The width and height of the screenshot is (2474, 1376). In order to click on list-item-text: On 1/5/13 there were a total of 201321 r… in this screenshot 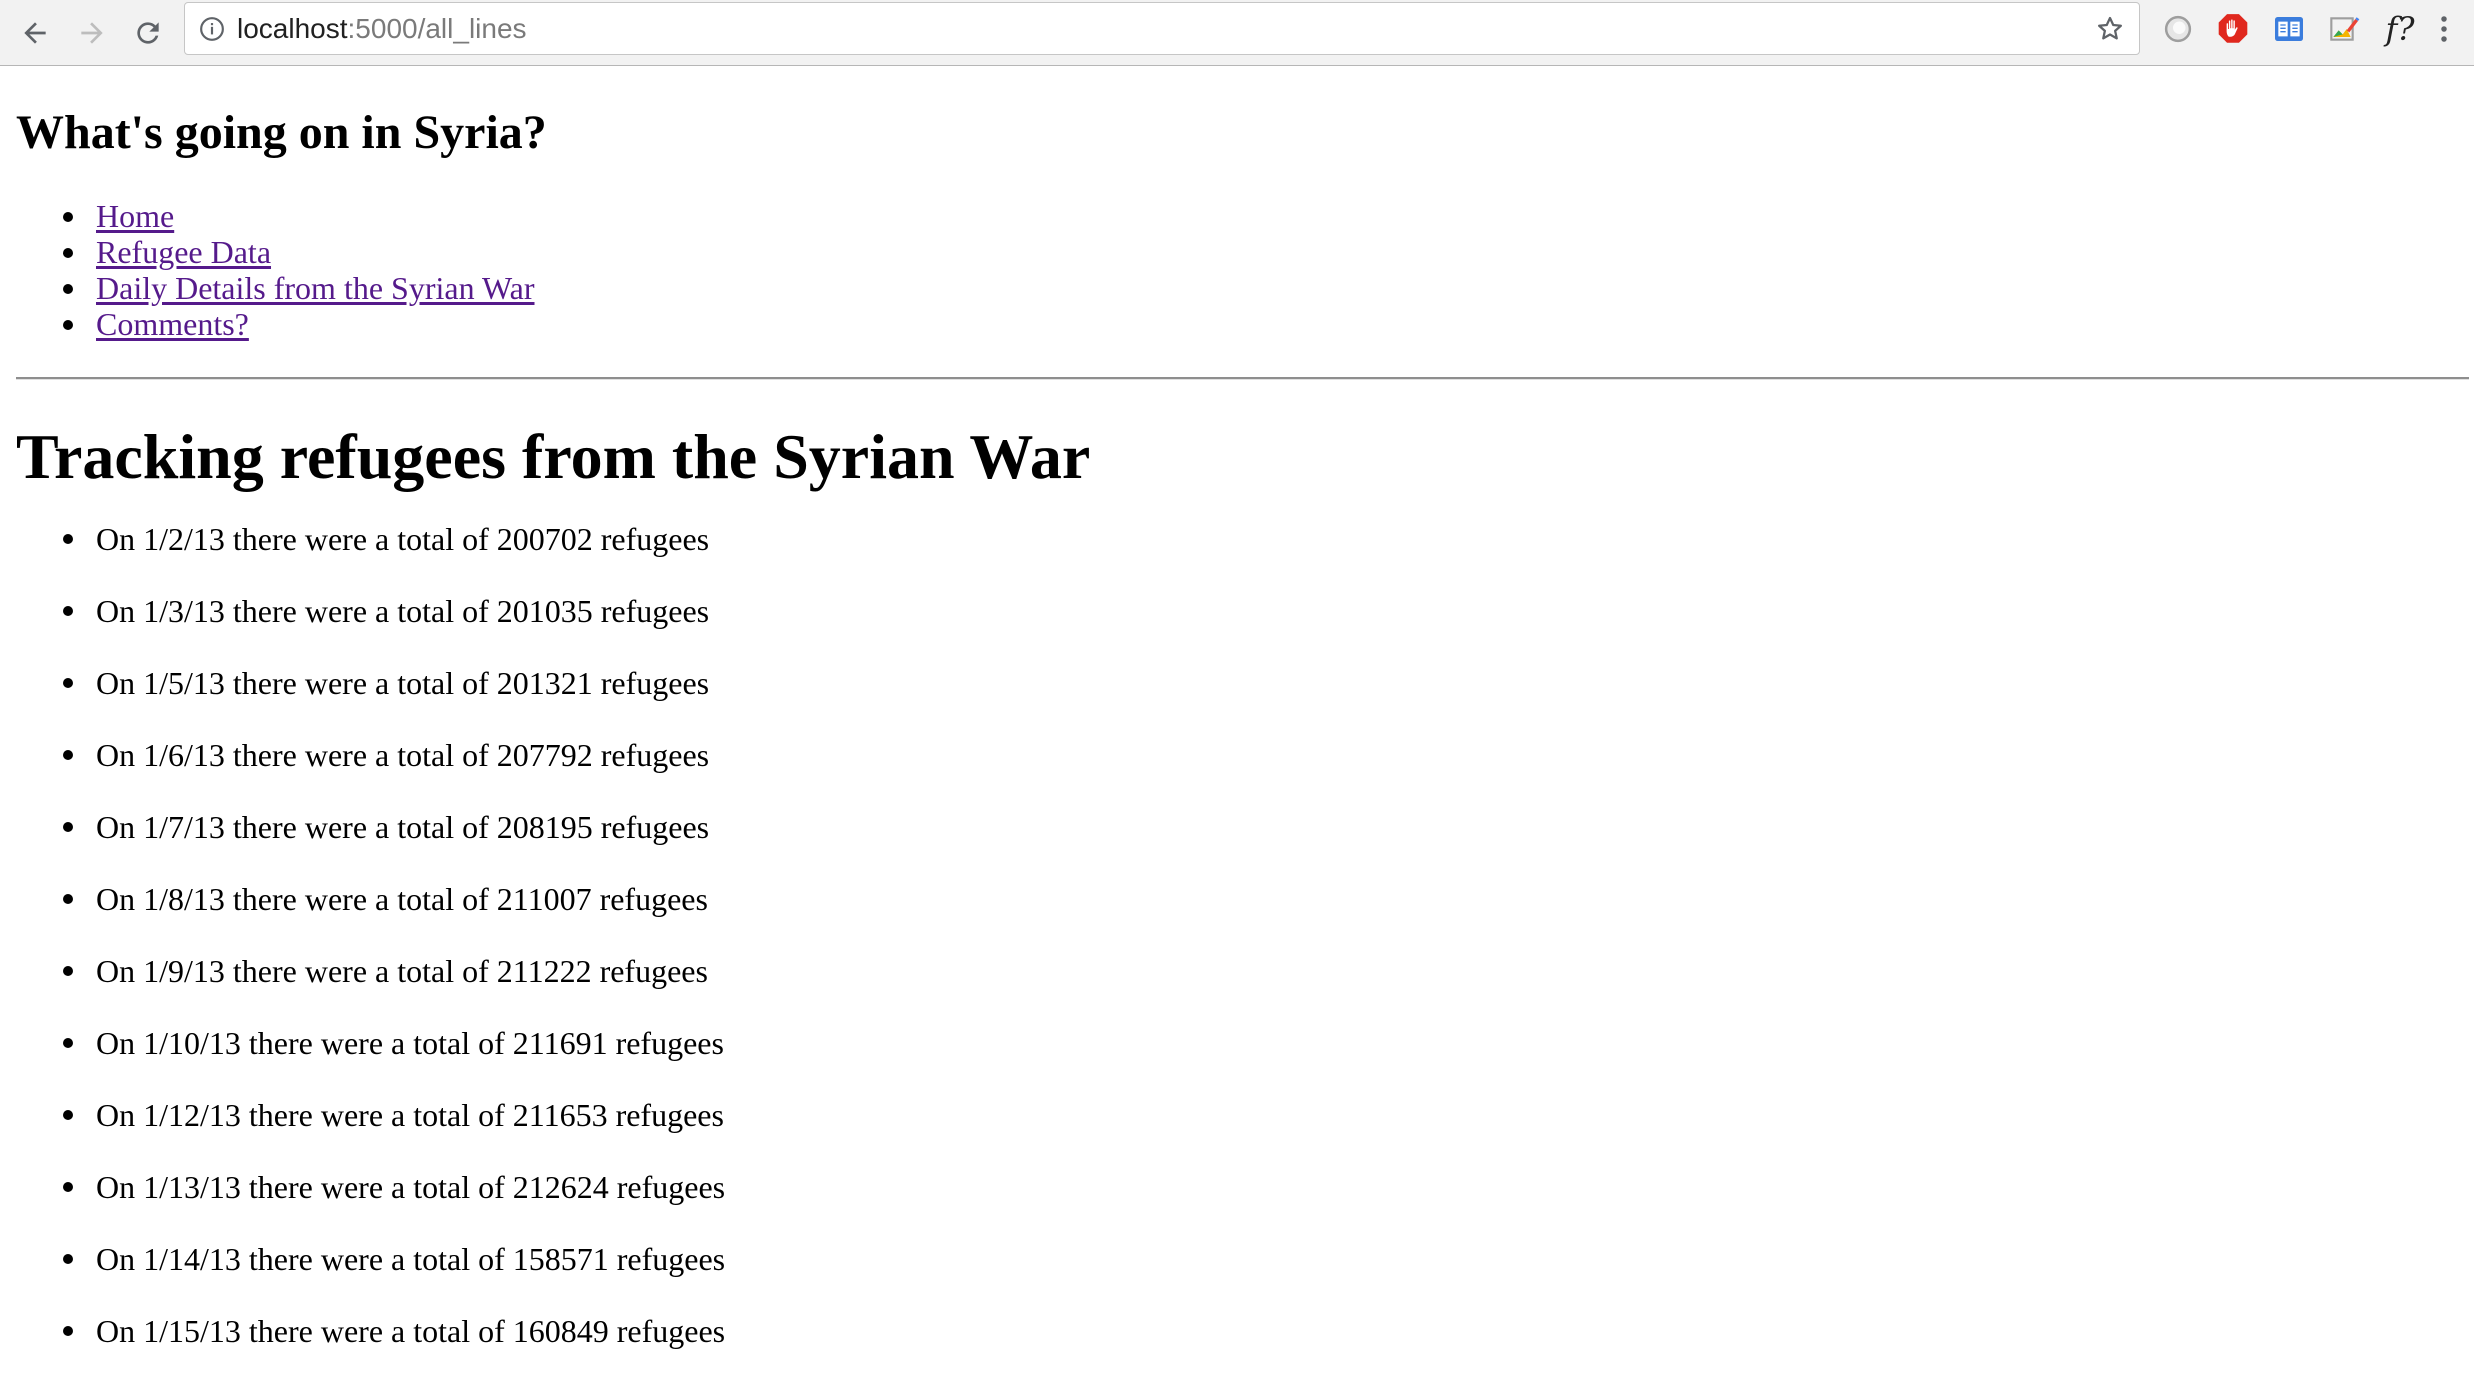, I will do `click(403, 683)`.